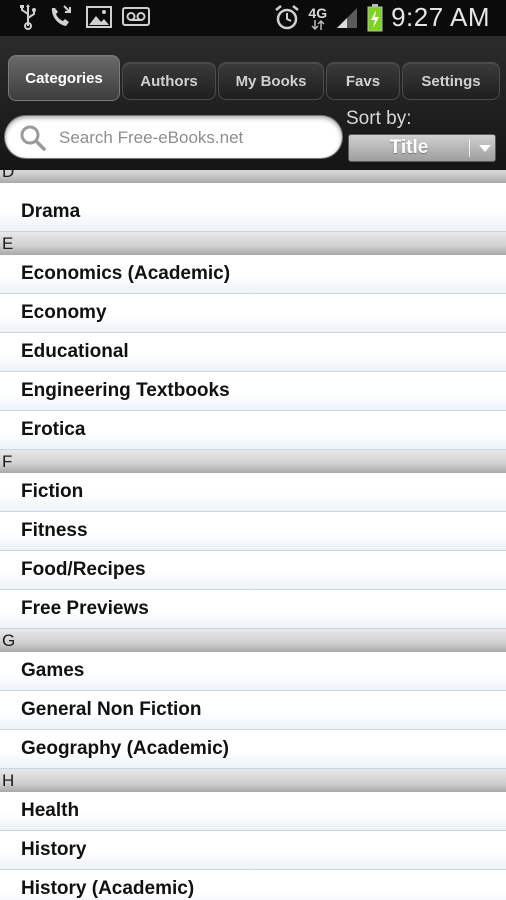 This screenshot has height=900, width=506. I want to click on list-item: Health, so click(253, 811).